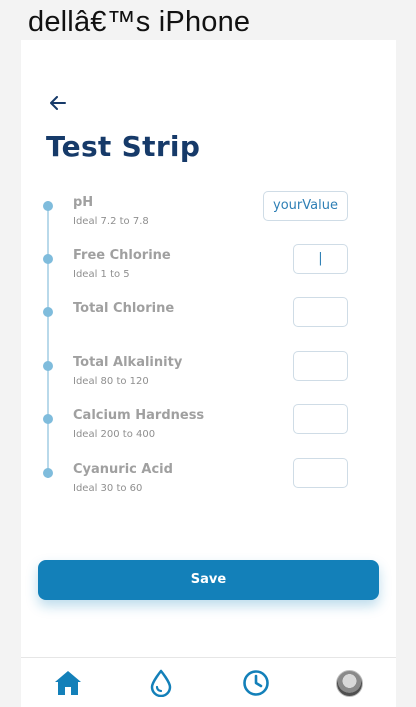 The image size is (416, 707). Describe the element at coordinates (139, 22) in the screenshot. I see `device-title: dellâ€™s iPhone` at that location.